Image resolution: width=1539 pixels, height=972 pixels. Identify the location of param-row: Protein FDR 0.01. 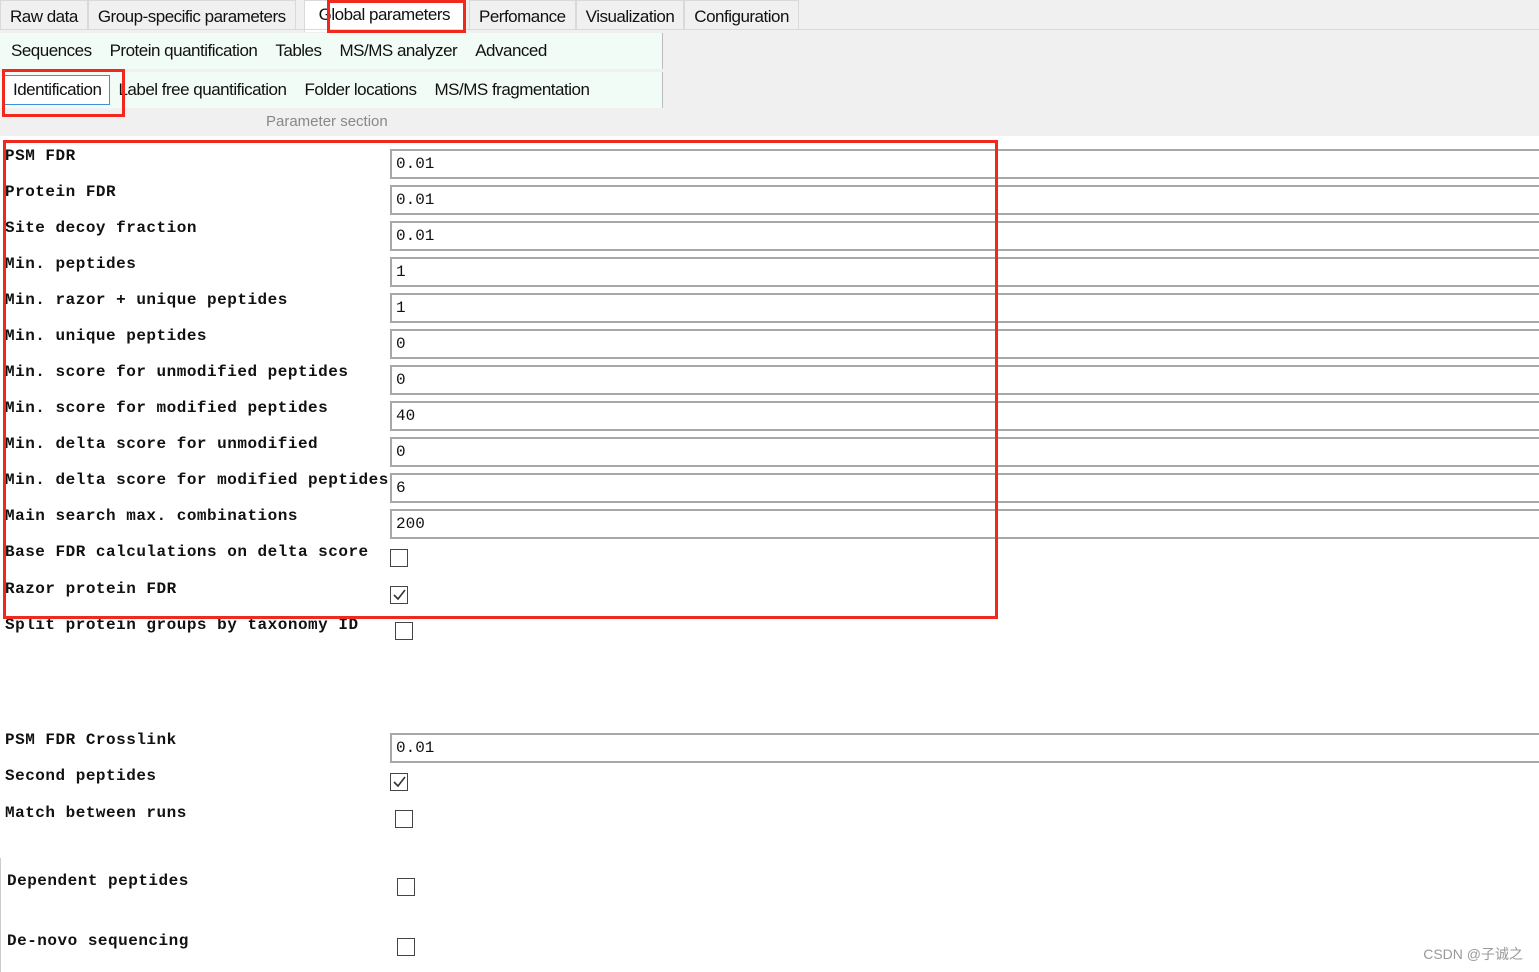
(769, 197).